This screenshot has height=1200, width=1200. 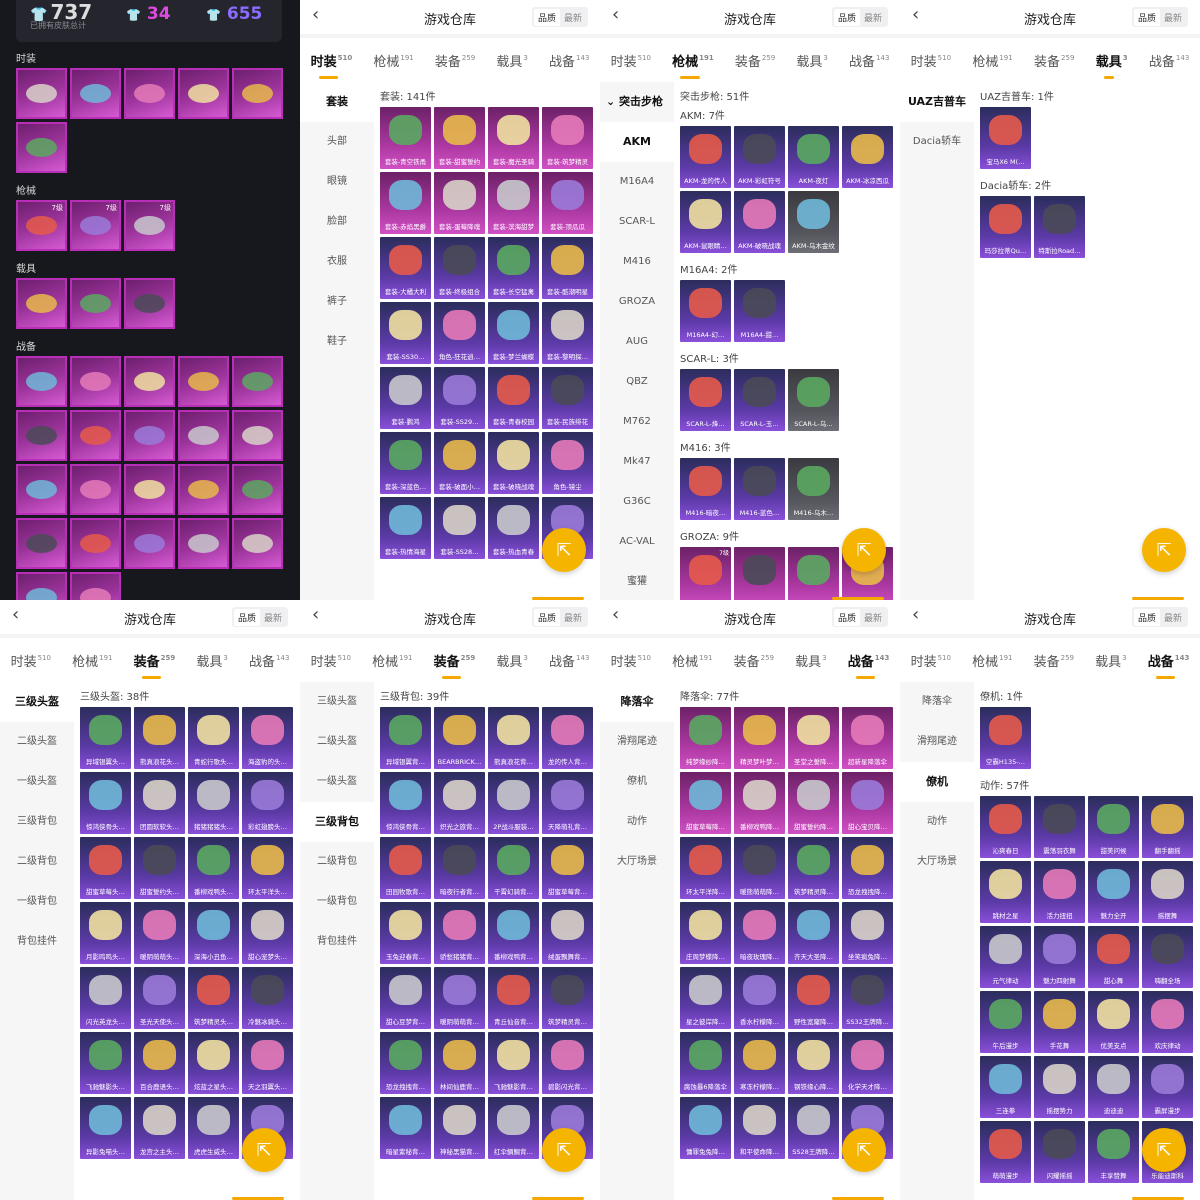 I want to click on sidebar-item: 滑翔尾迹, so click(x=637, y=742).